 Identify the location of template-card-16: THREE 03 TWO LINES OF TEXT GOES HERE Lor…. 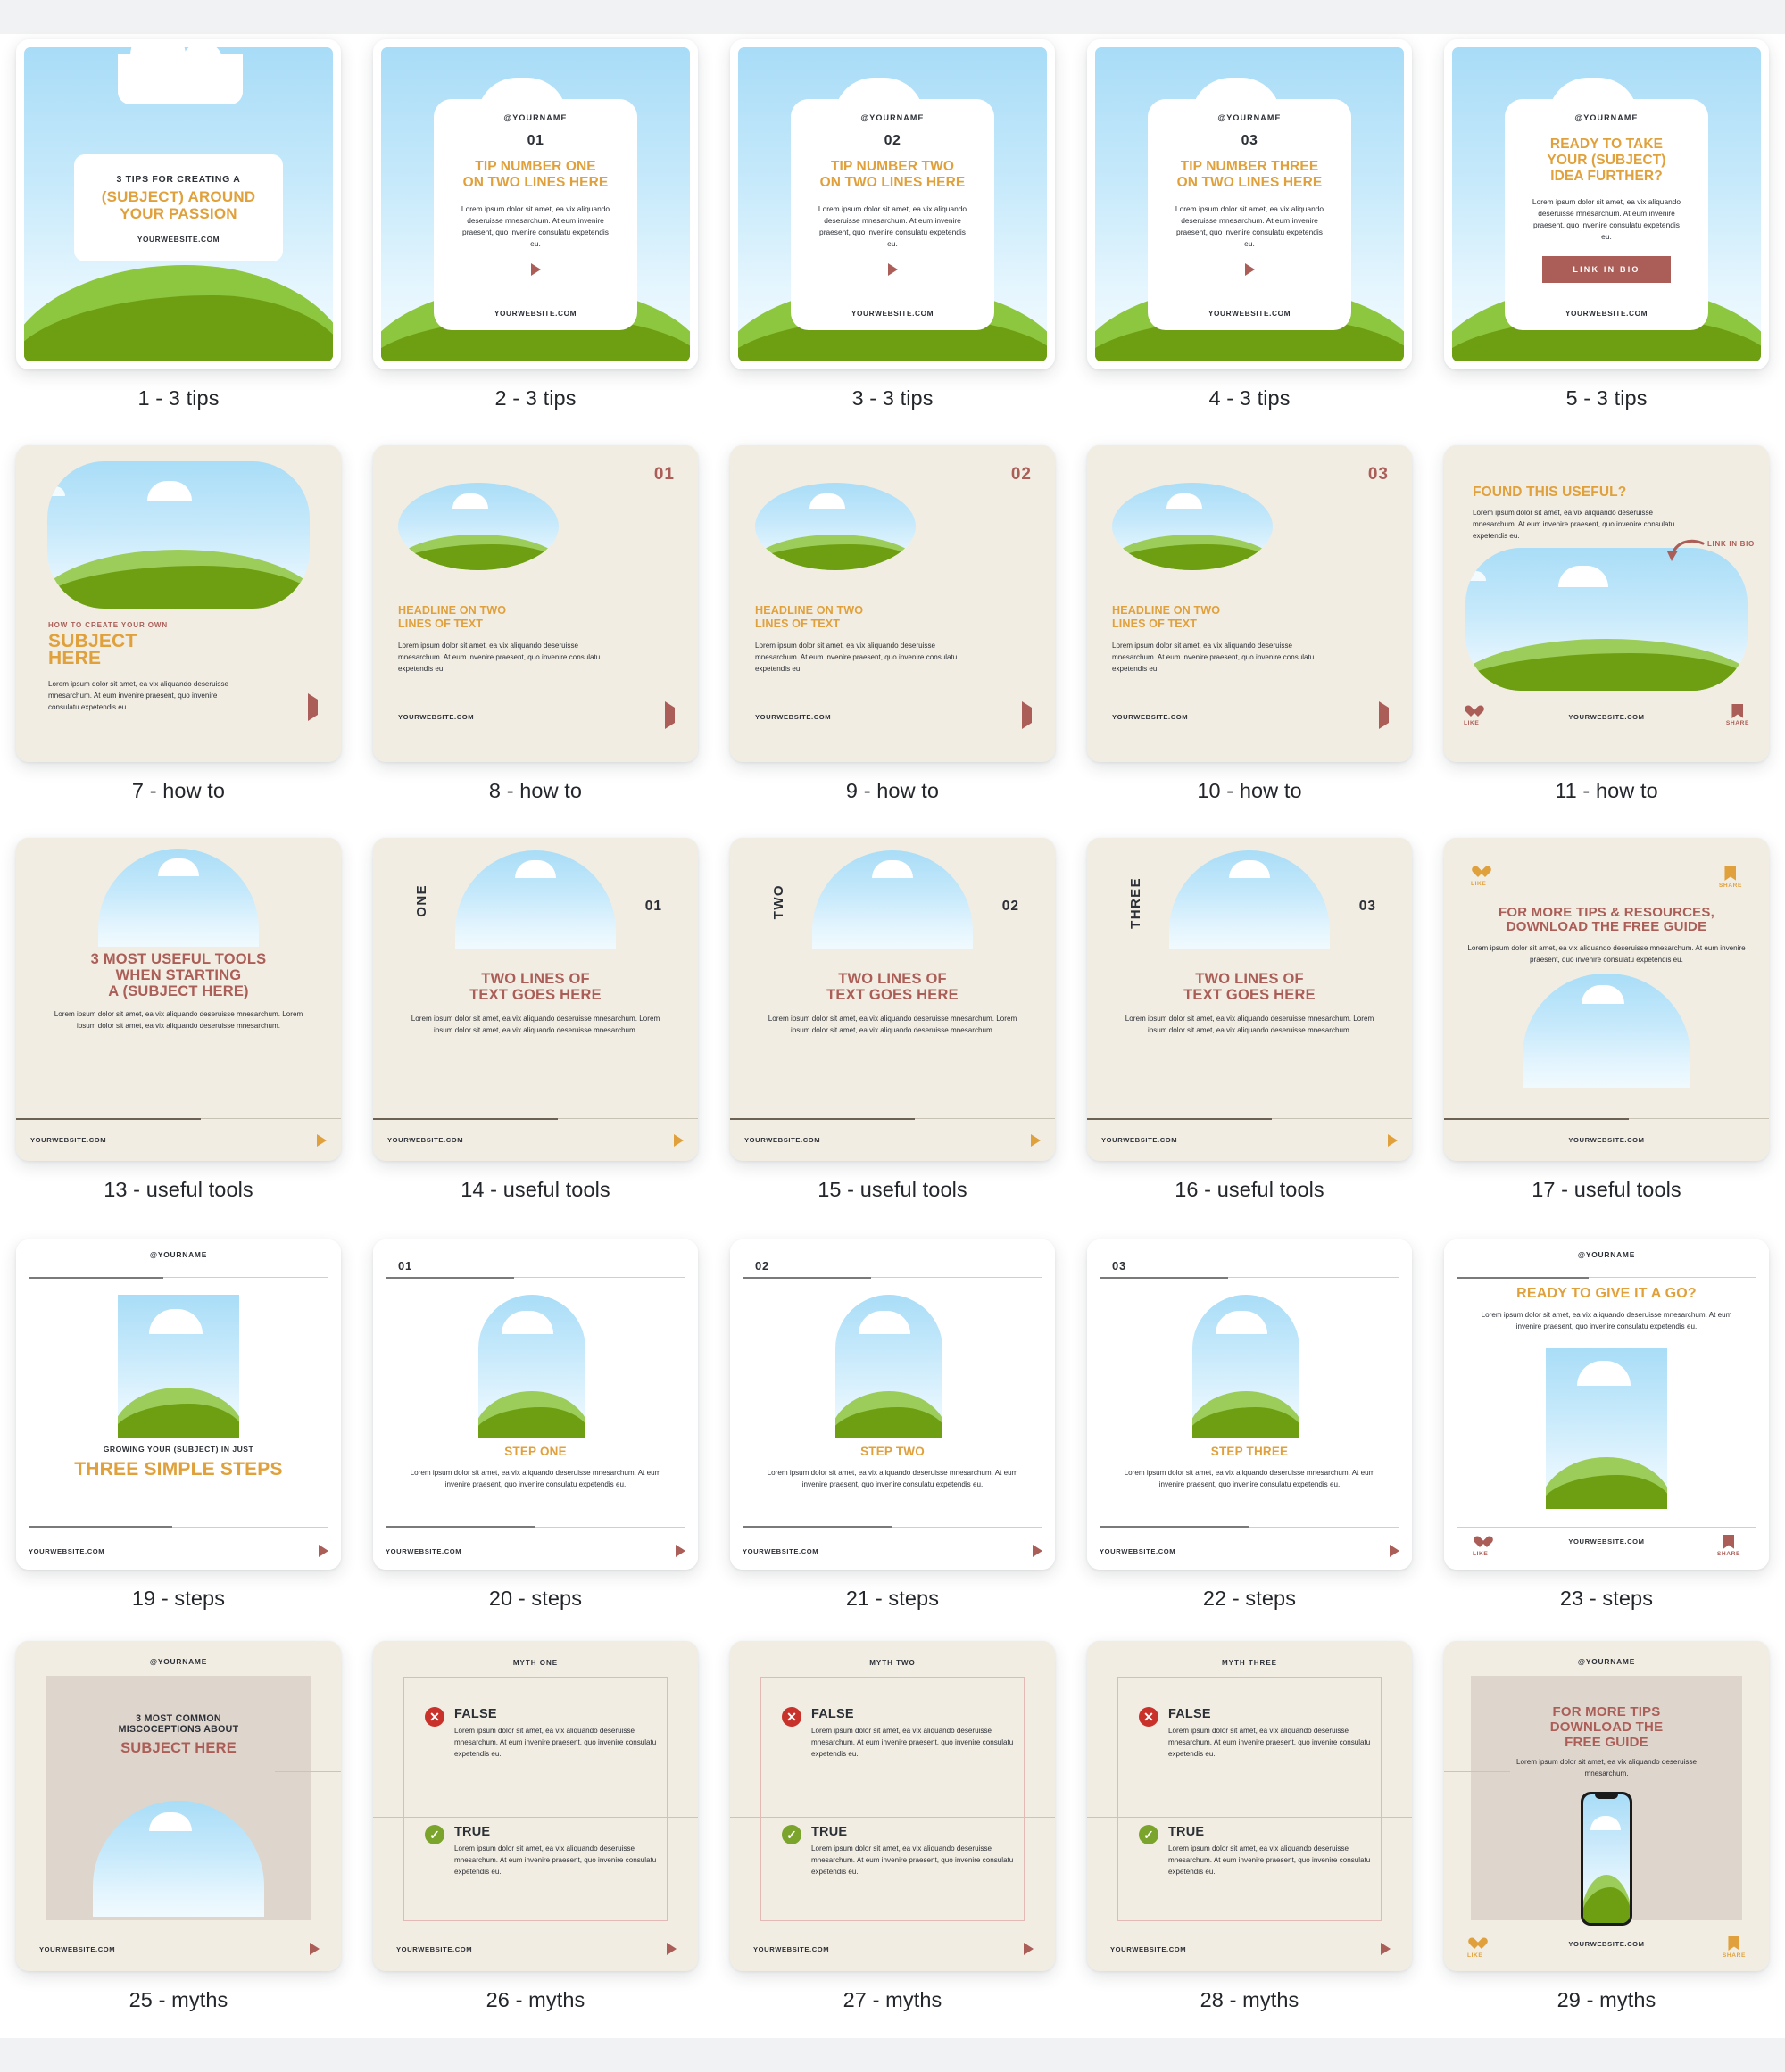
(1249, 999).